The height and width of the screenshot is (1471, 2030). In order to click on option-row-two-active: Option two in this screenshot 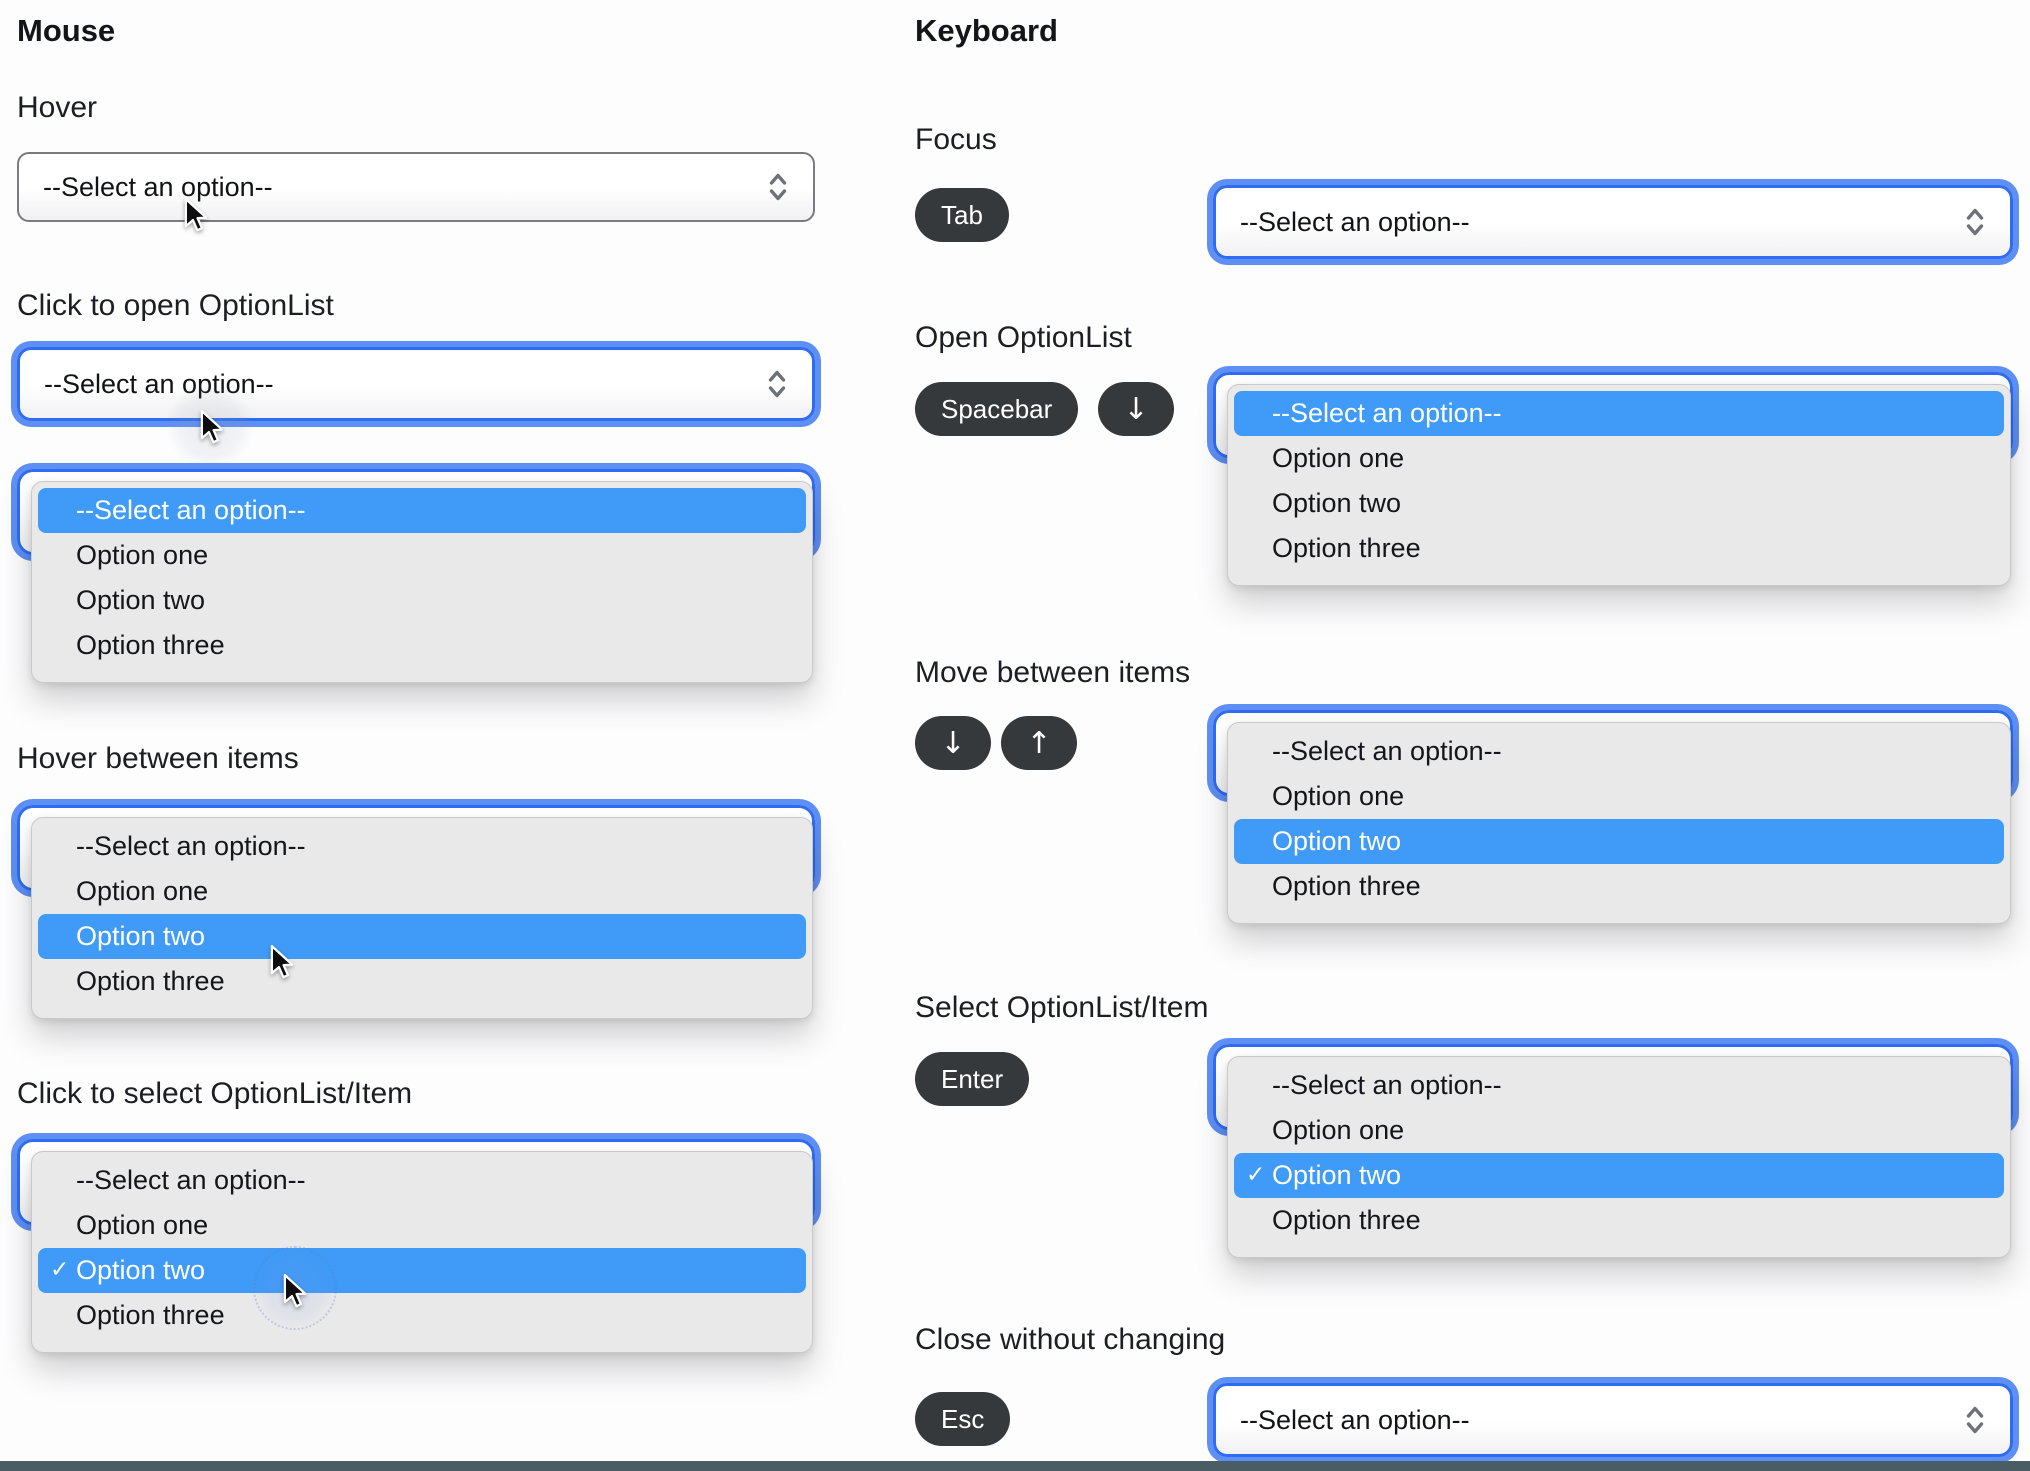, I will do `click(1619, 841)`.